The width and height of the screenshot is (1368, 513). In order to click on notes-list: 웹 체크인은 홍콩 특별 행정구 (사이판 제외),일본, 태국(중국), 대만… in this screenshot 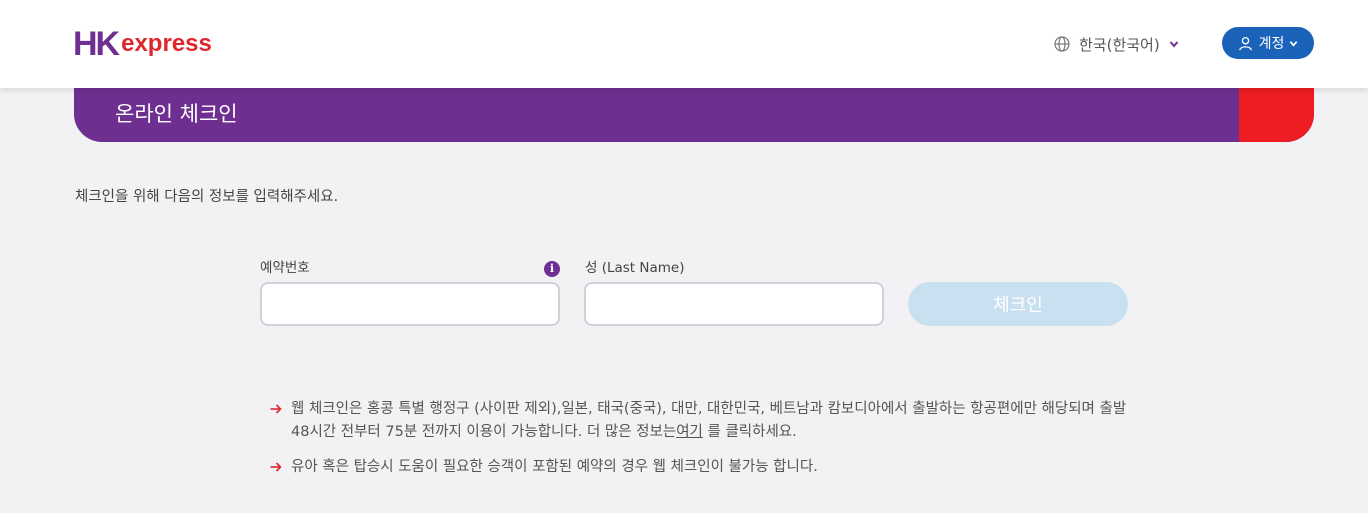, I will do `click(705, 444)`.